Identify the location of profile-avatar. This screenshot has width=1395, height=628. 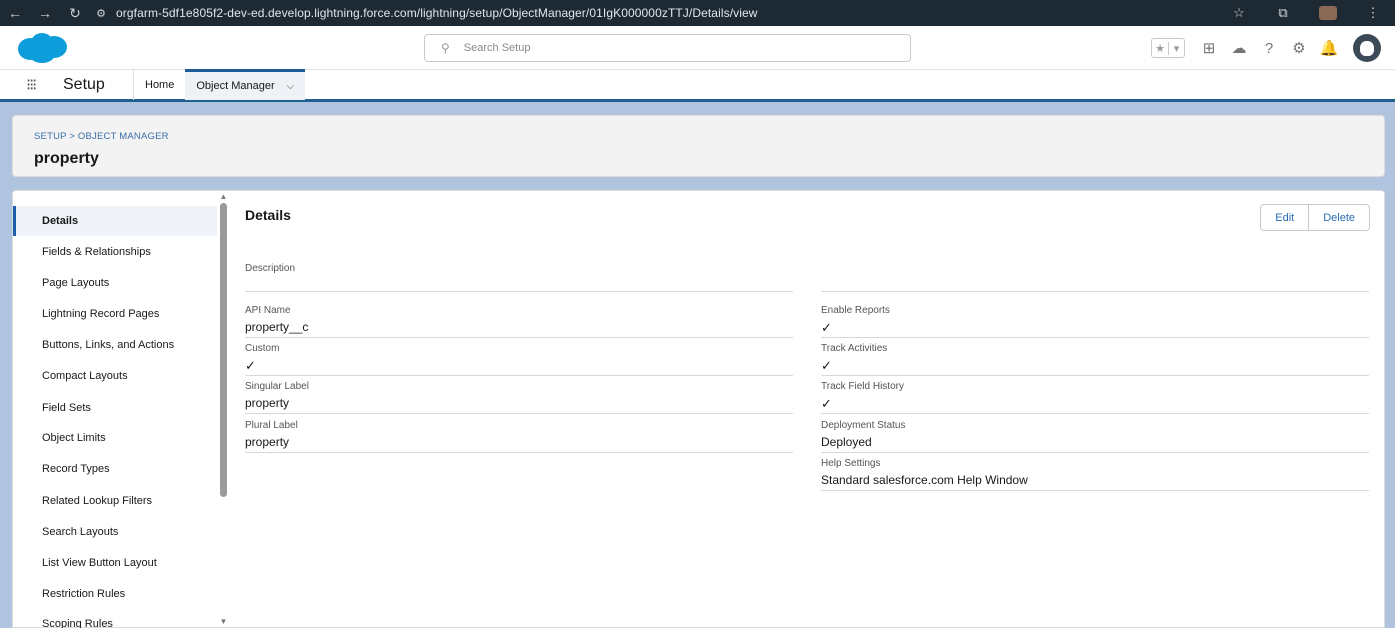
(1328, 13).